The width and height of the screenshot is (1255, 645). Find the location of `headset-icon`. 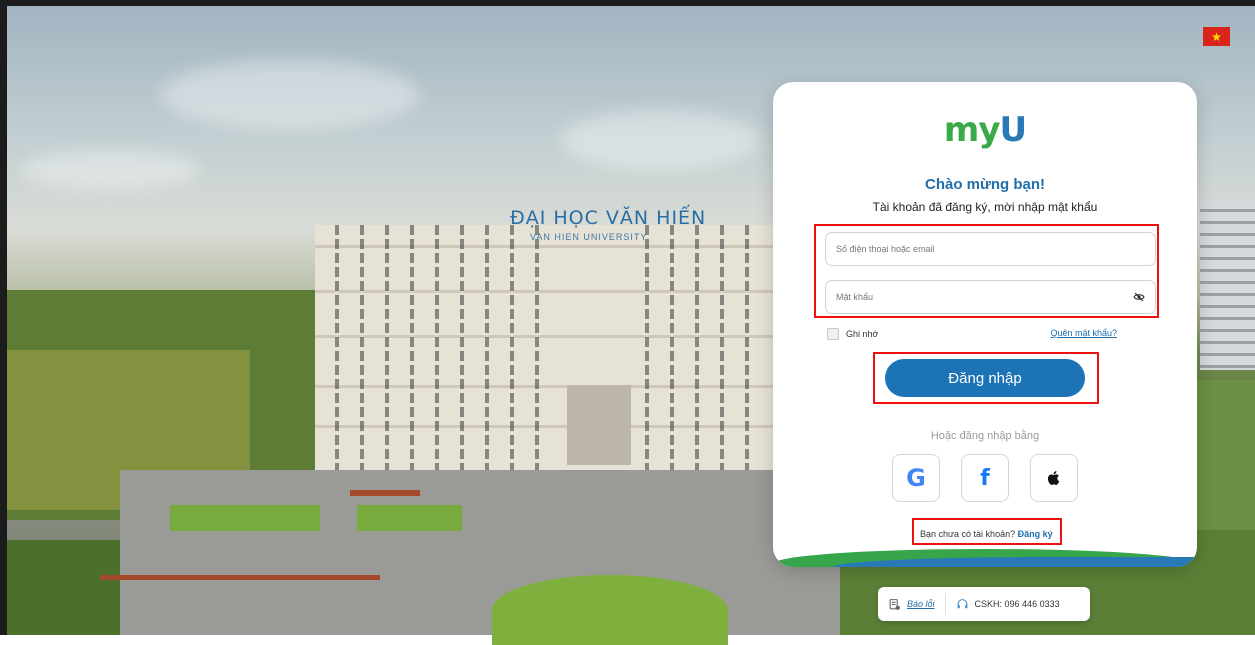

headset-icon is located at coordinates (962, 603).